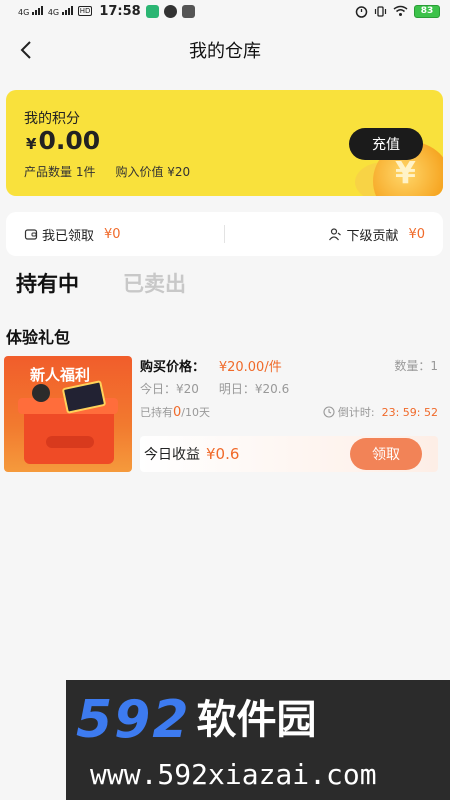  What do you see at coordinates (386, 144) in the screenshot?
I see `recharge-button: 充值` at bounding box center [386, 144].